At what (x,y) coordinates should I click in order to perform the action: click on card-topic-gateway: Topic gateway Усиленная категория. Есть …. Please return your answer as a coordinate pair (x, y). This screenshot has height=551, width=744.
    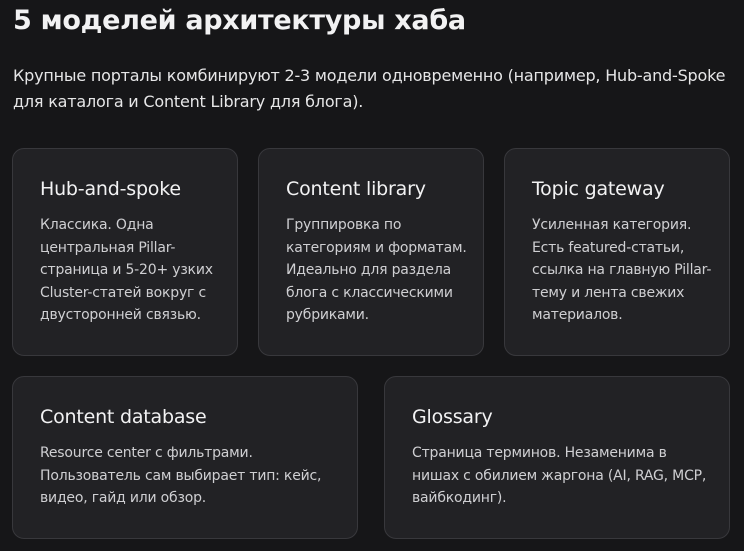
    Looking at the image, I should click on (617, 252).